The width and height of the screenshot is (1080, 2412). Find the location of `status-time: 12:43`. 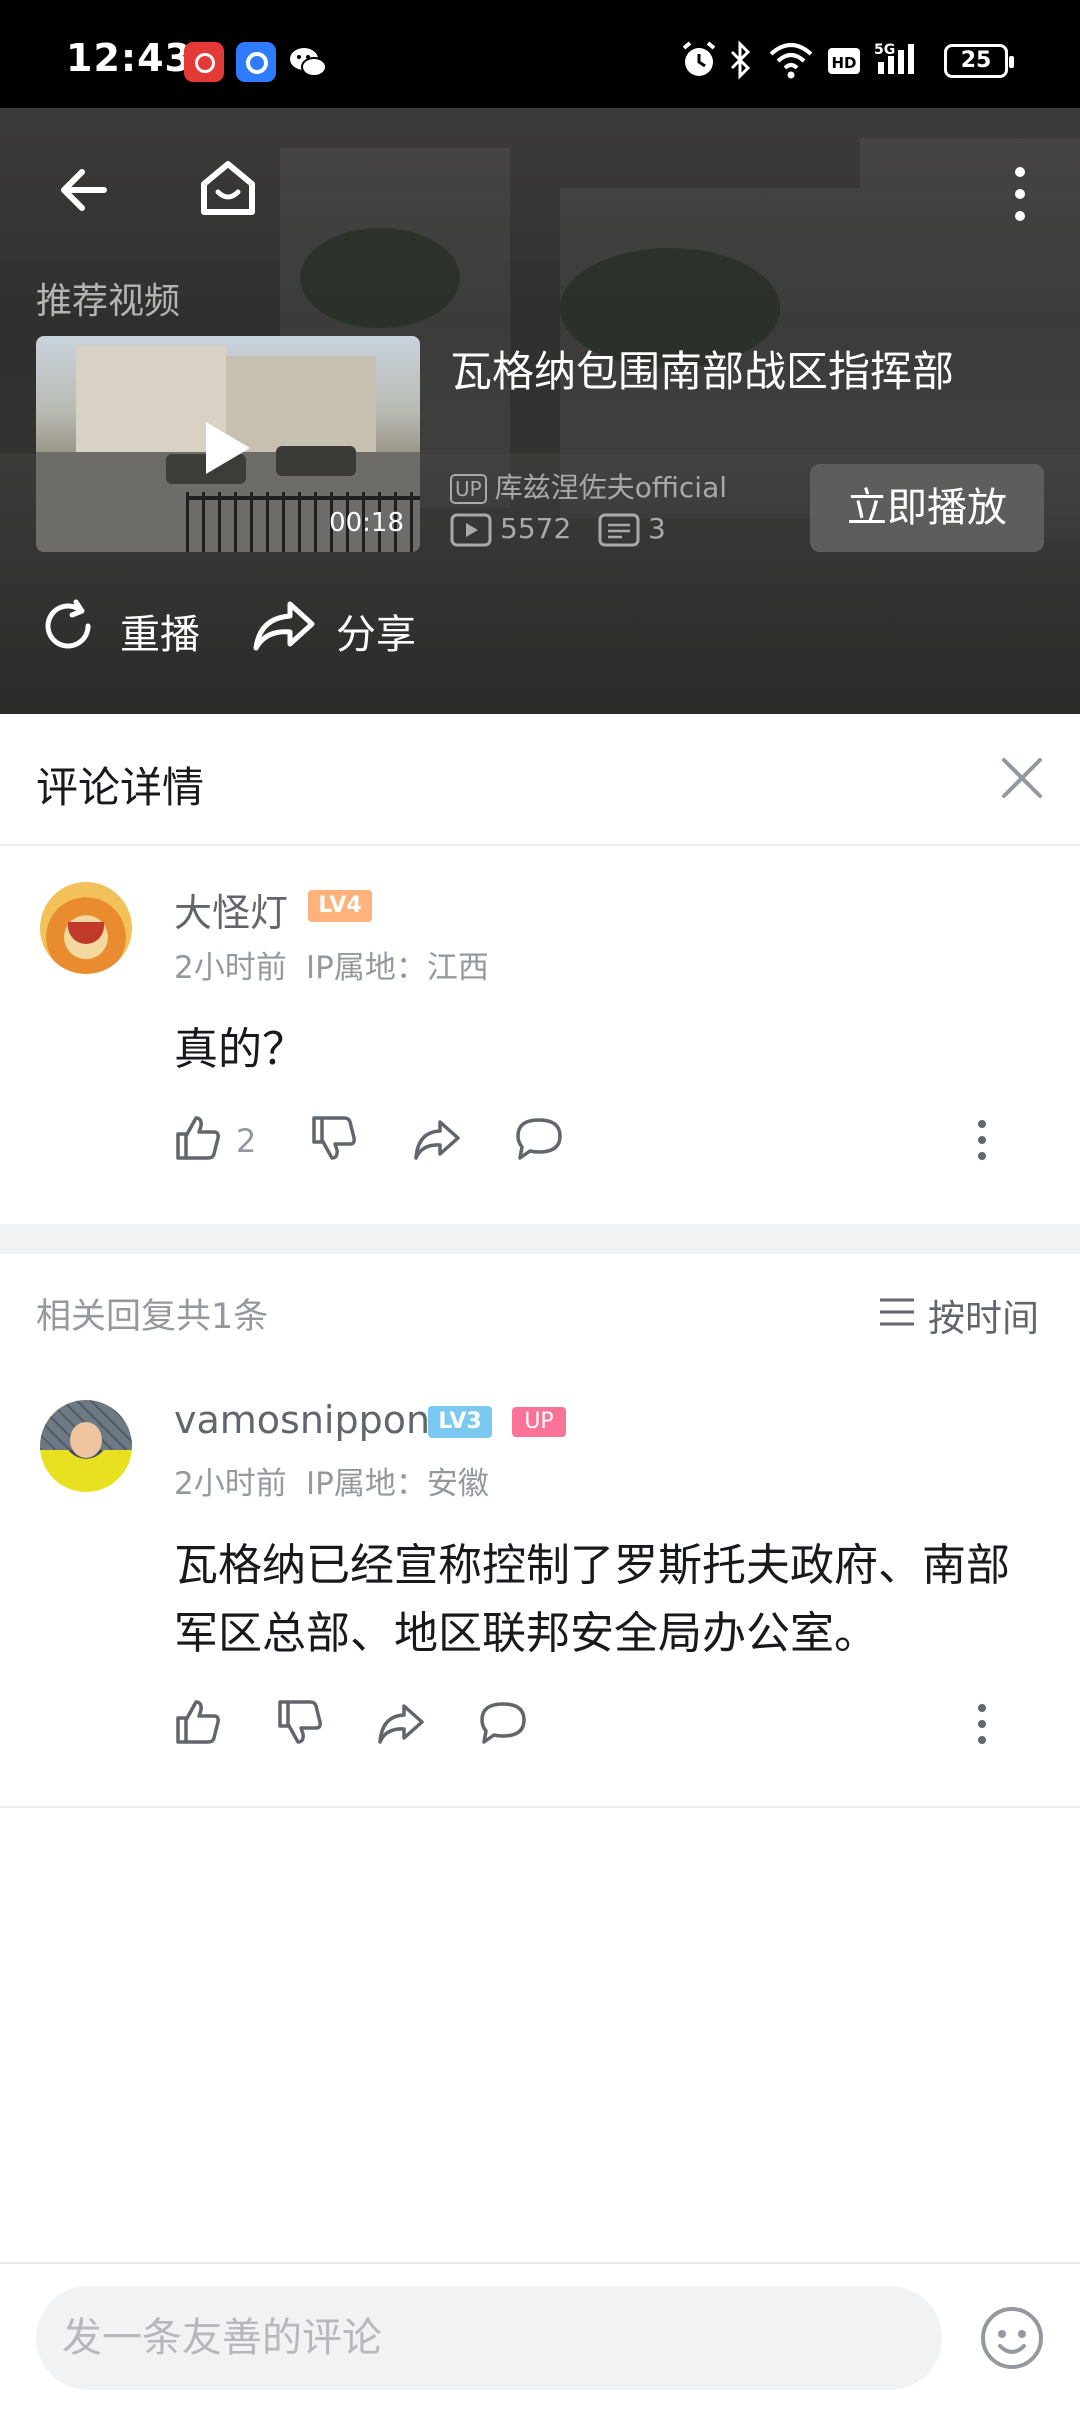

status-time: 12:43 is located at coordinates (129, 58).